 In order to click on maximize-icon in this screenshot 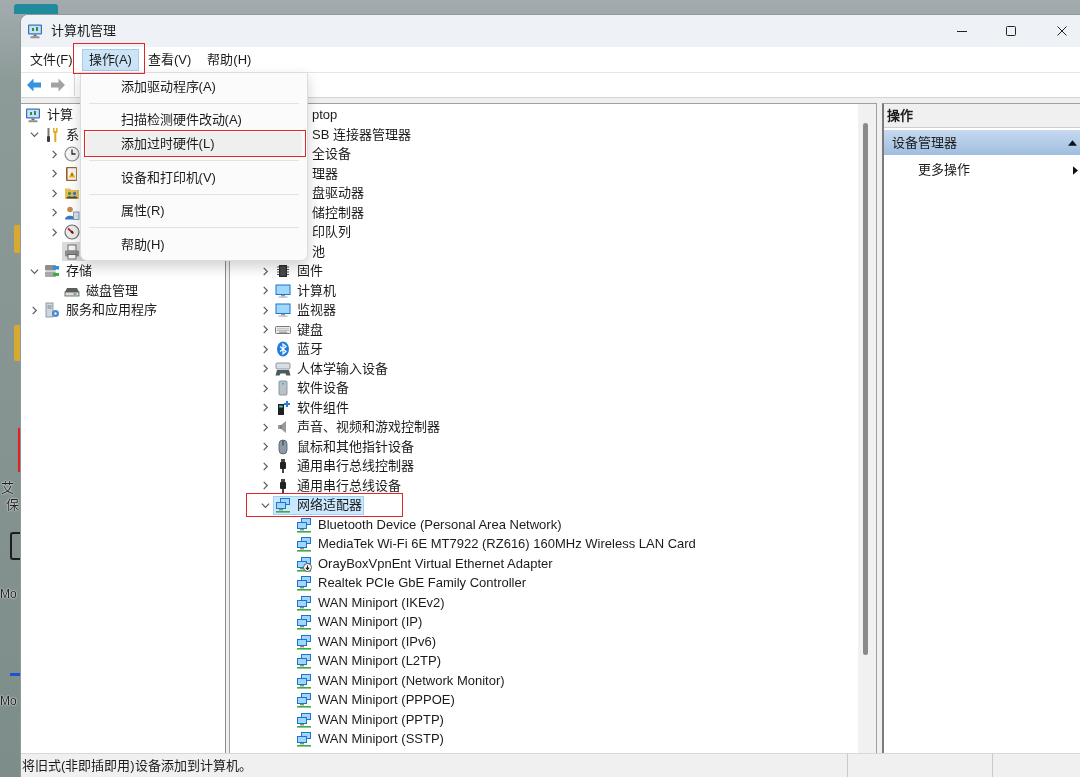, I will do `click(1011, 31)`.